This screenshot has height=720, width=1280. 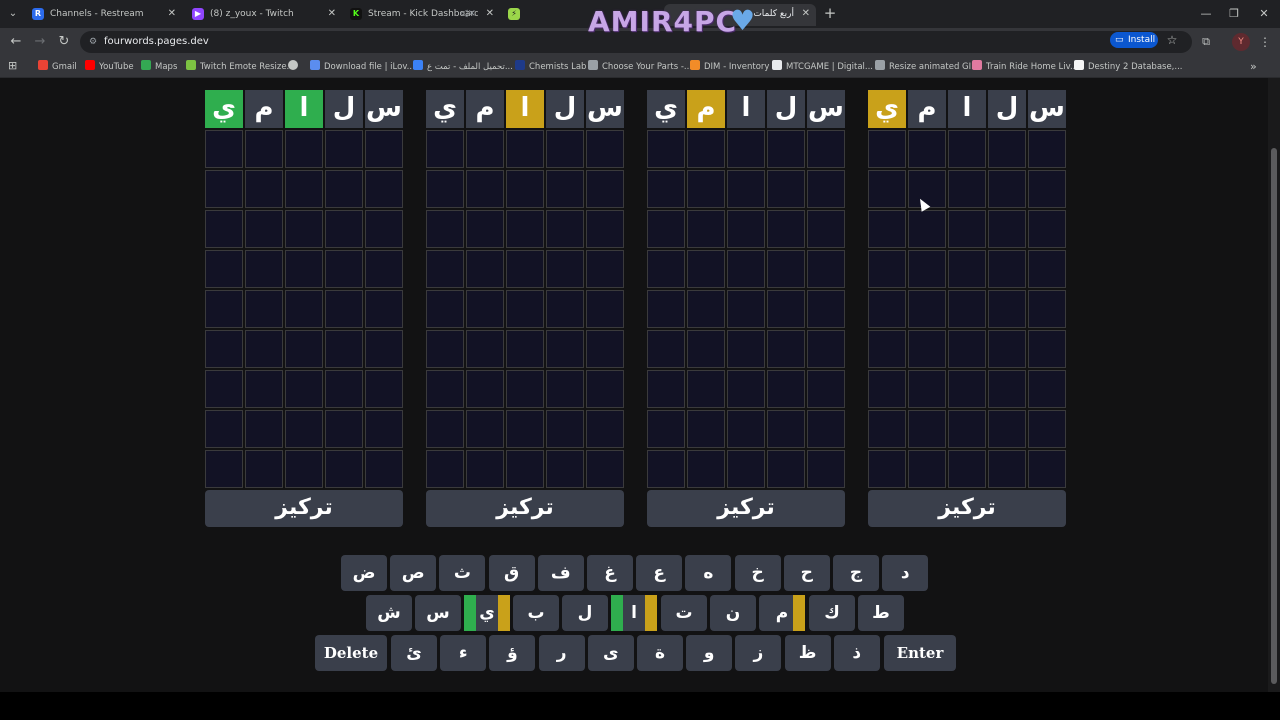 What do you see at coordinates (807, 653) in the screenshot?
I see `key: ظ` at bounding box center [807, 653].